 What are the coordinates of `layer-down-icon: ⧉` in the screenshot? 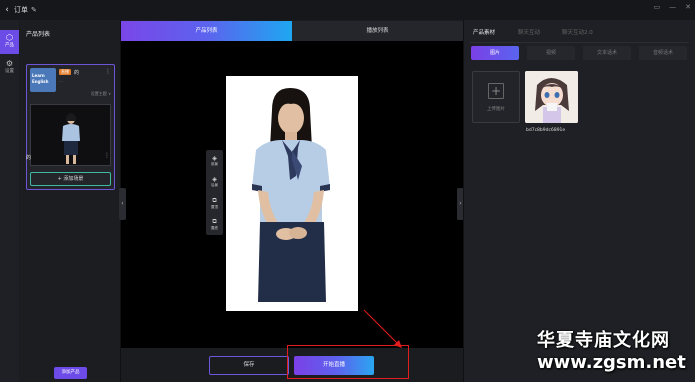 It's located at (214, 221).